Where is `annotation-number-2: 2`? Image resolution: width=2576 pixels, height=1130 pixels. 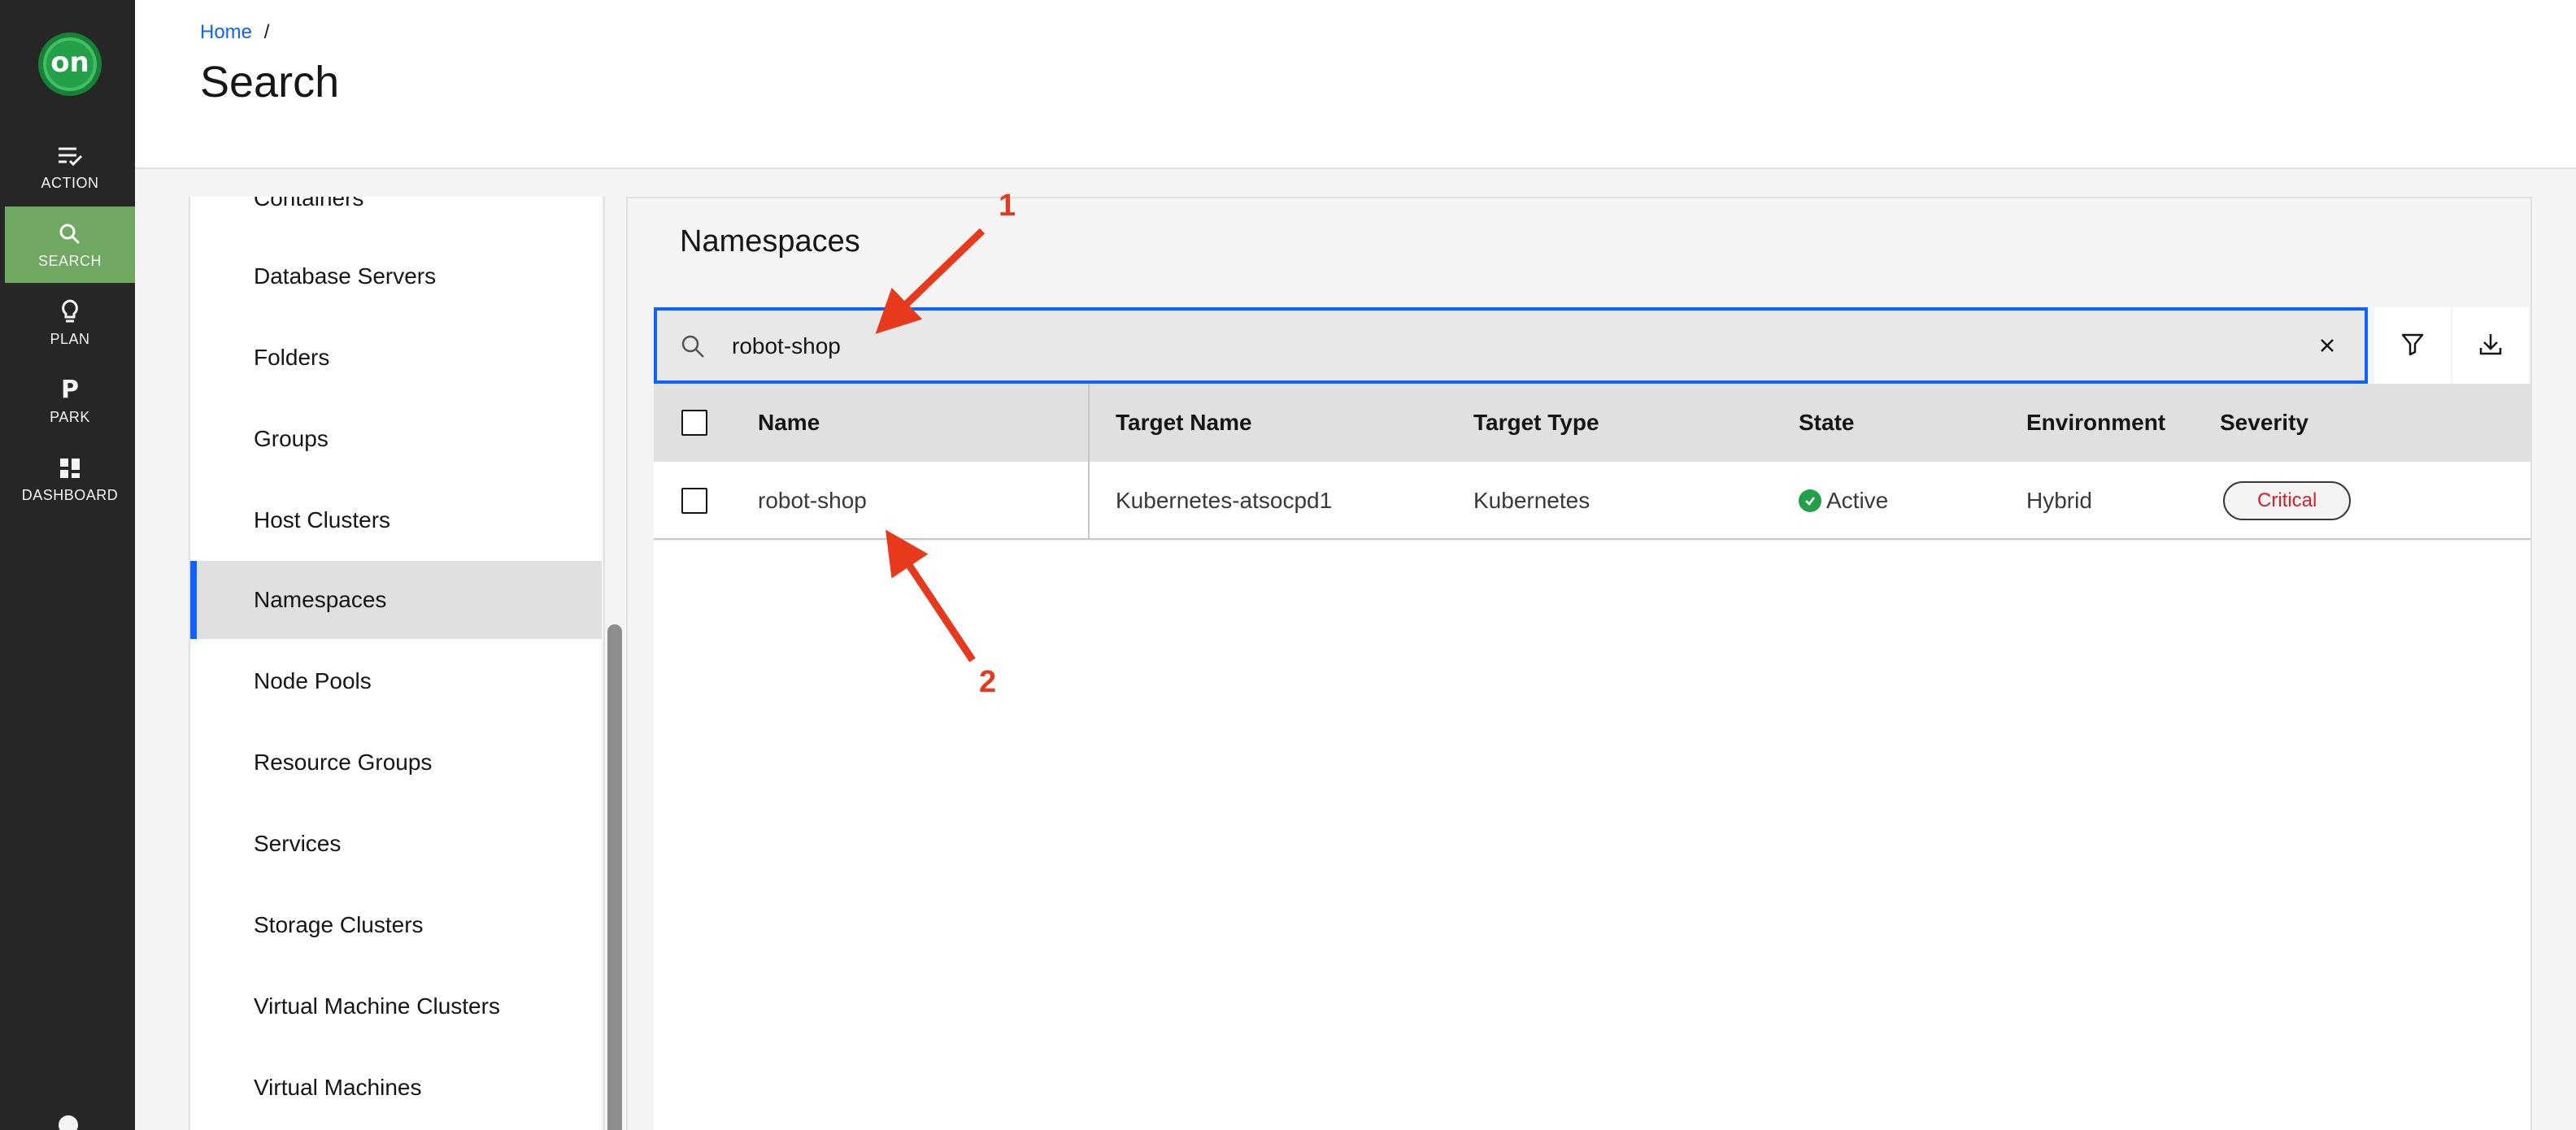
annotation-number-2: 2 is located at coordinates (988, 682).